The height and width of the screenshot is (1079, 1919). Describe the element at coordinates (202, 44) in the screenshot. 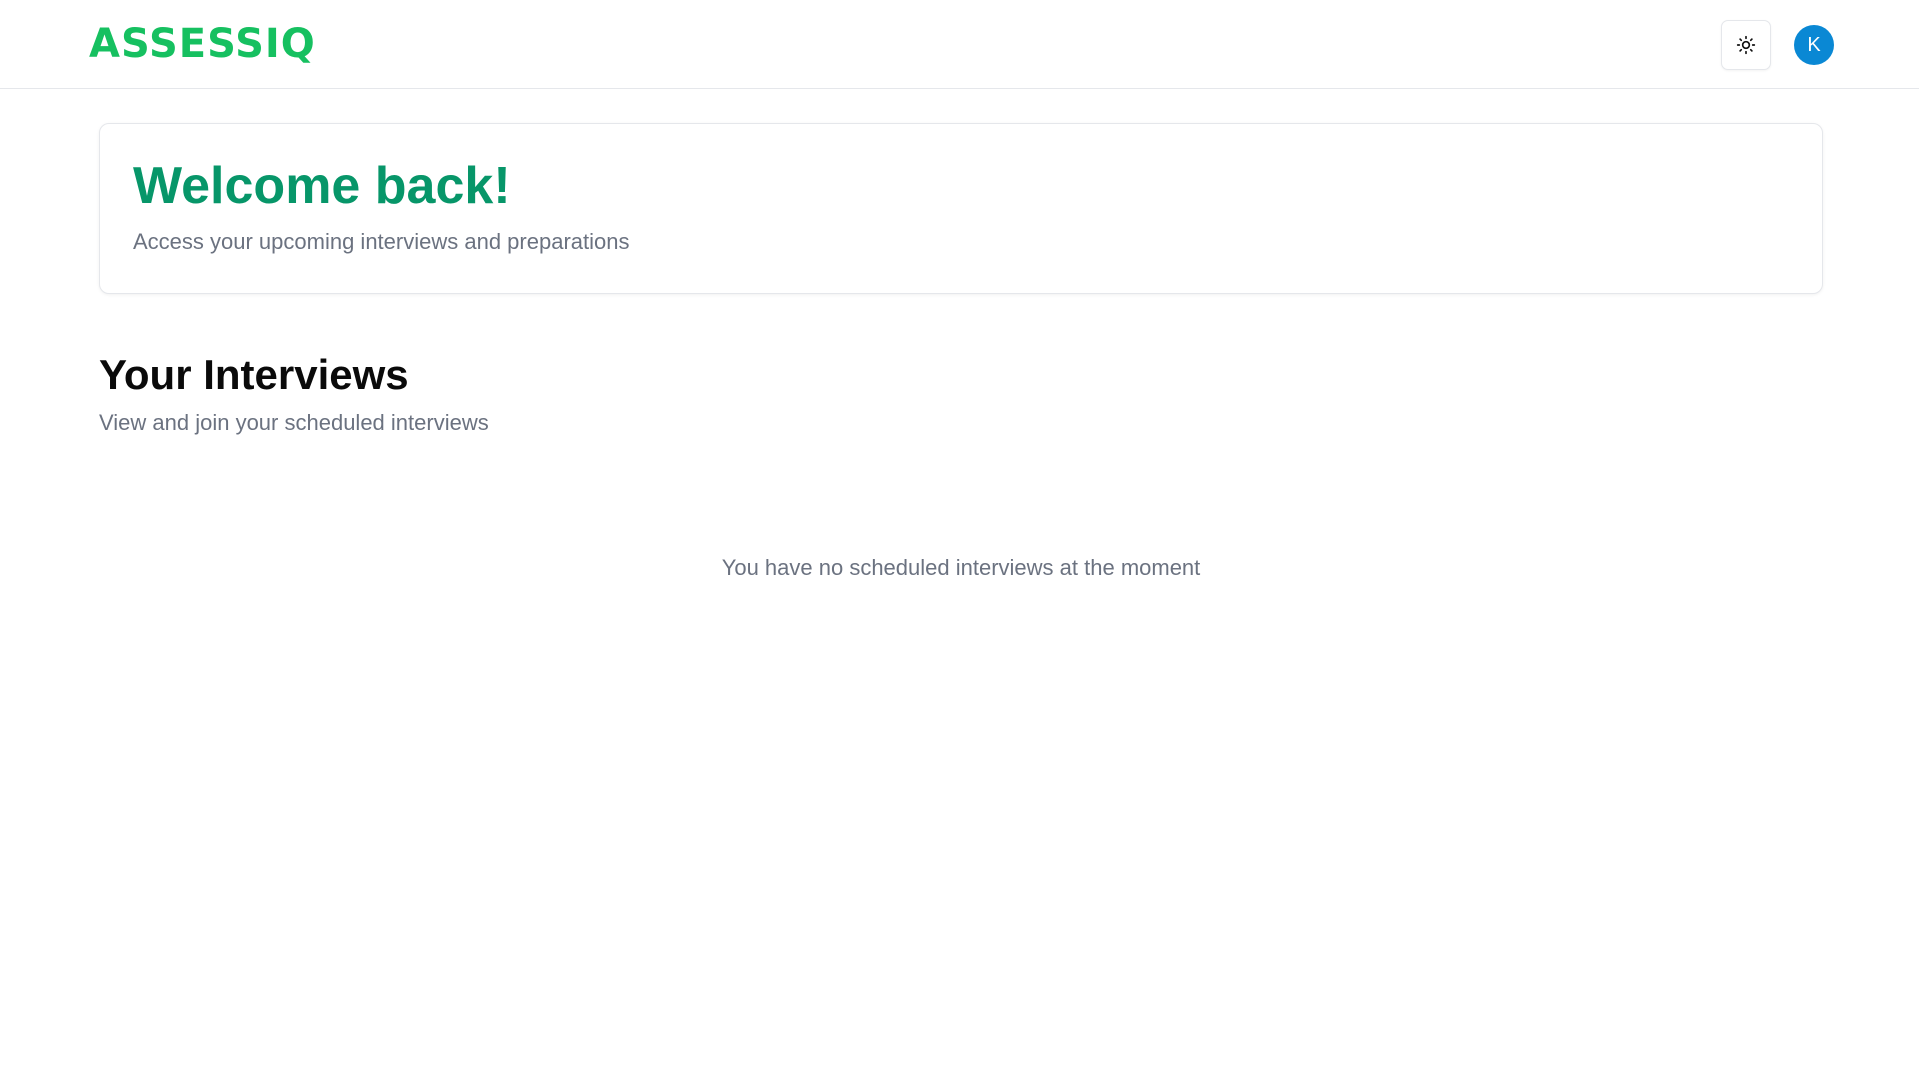

I see `assessiq-logo: ASSESSIQ` at that location.